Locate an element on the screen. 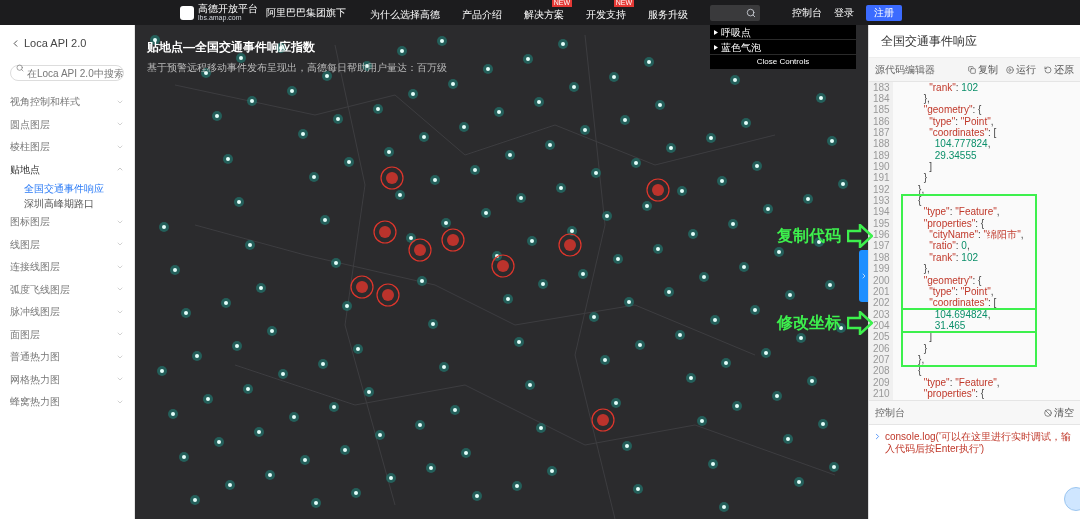  line-number: 201 is located at coordinates (881, 292).